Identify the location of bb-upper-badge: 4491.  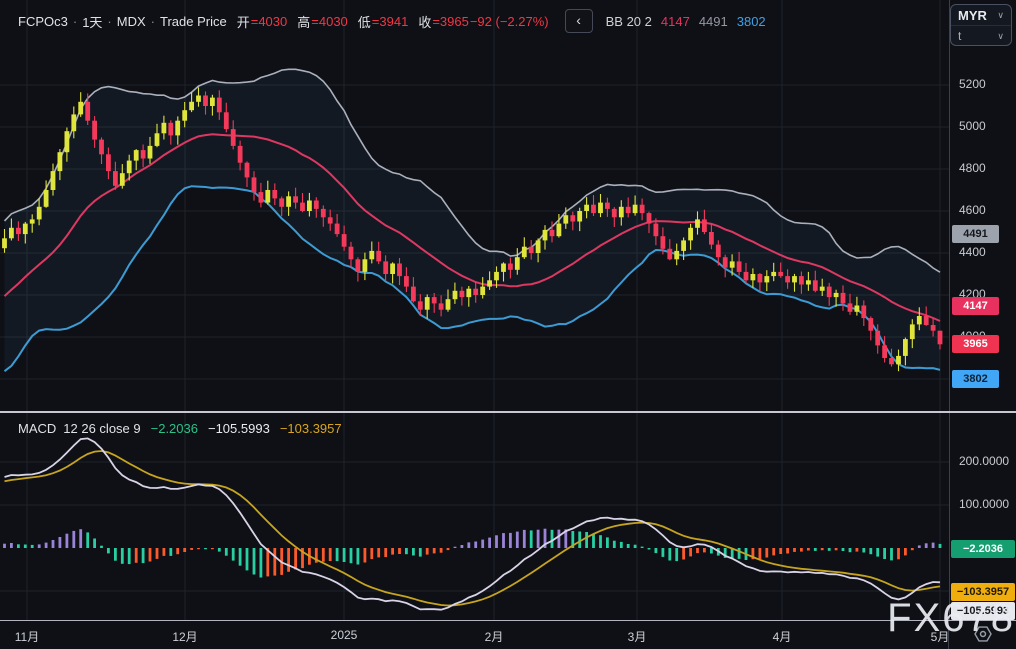
(975, 233).